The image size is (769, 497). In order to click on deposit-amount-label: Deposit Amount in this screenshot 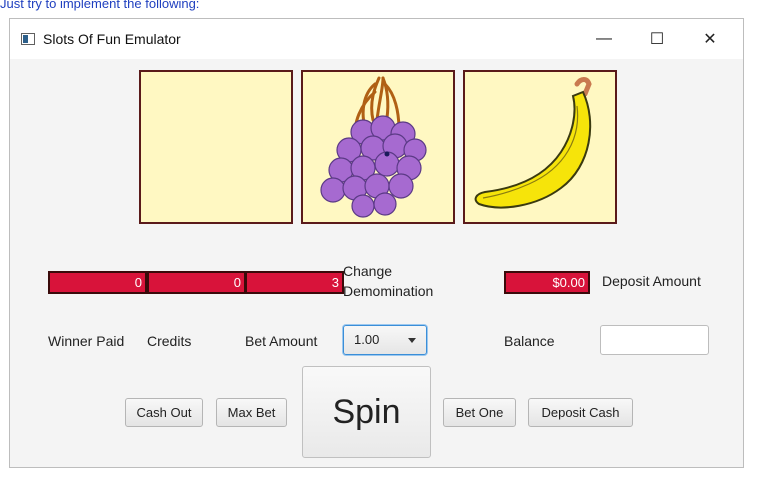, I will do `click(651, 281)`.